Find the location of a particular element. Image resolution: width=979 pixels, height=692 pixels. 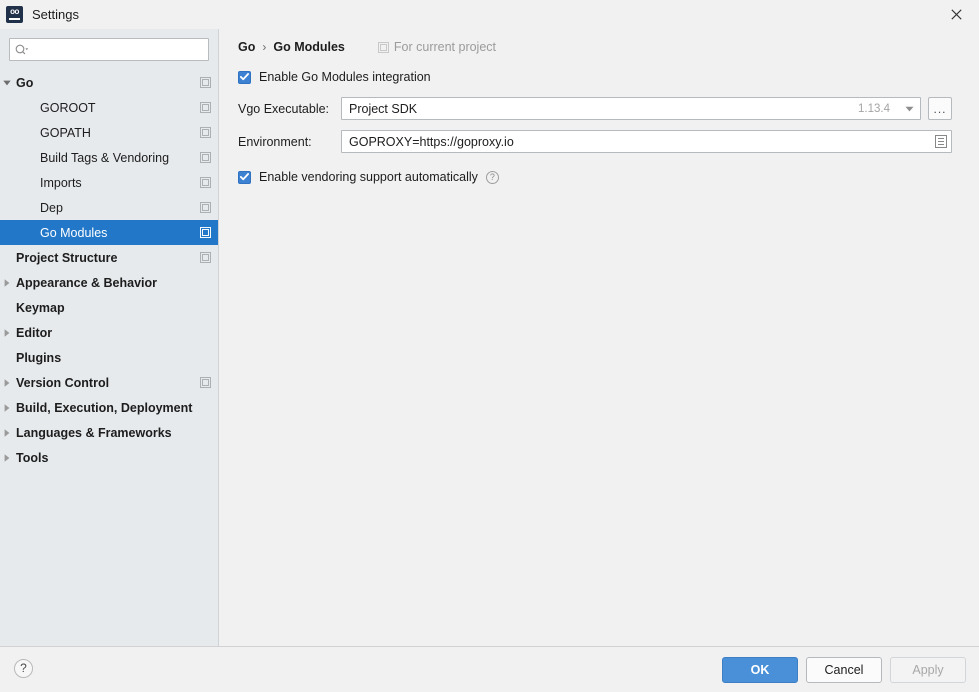

cancel-button: Cancel is located at coordinates (844, 670).